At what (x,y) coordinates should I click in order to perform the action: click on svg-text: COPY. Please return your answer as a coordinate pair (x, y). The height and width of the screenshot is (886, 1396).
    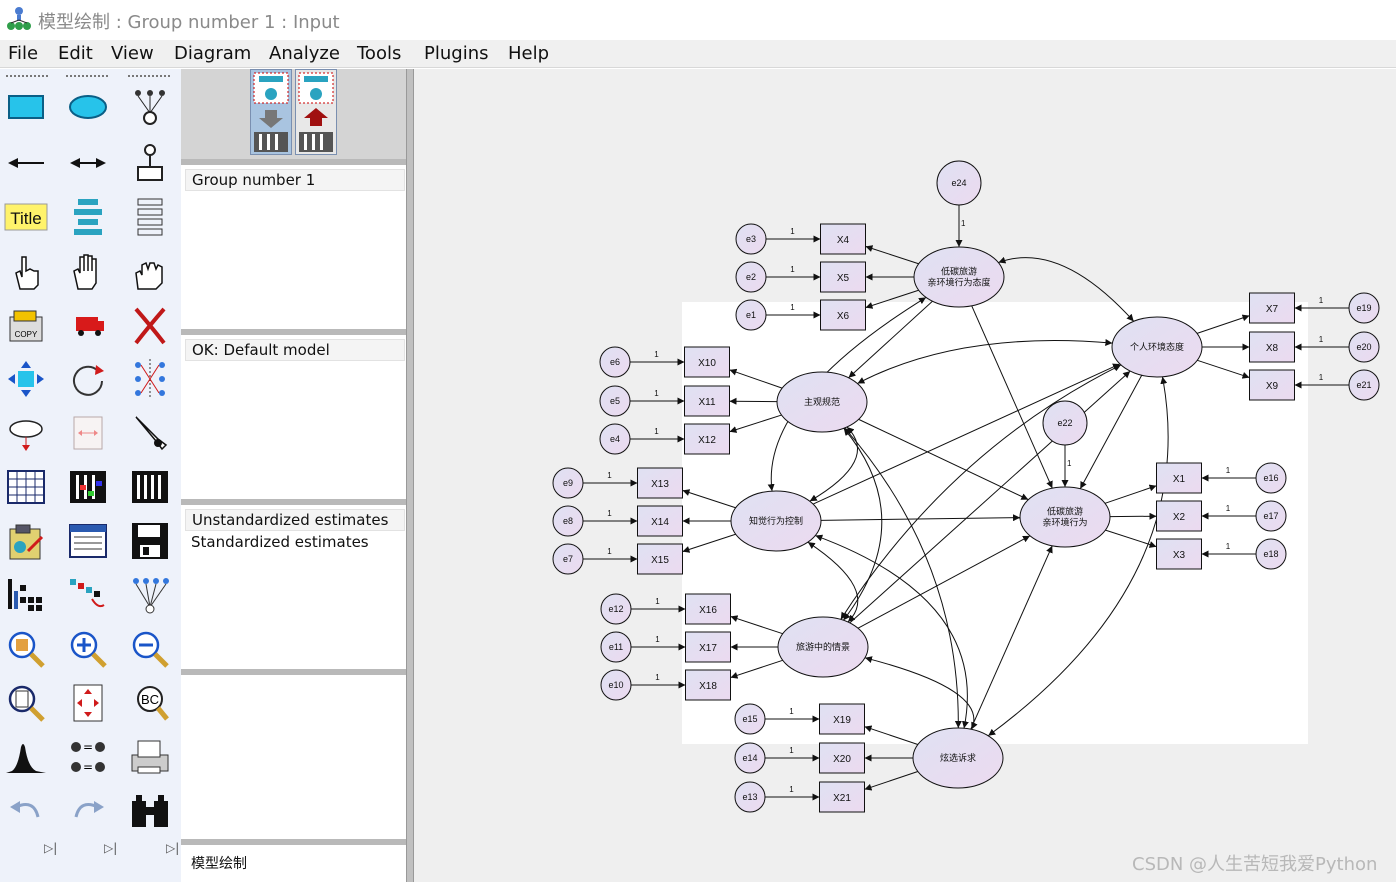
    Looking at the image, I should click on (26, 334).